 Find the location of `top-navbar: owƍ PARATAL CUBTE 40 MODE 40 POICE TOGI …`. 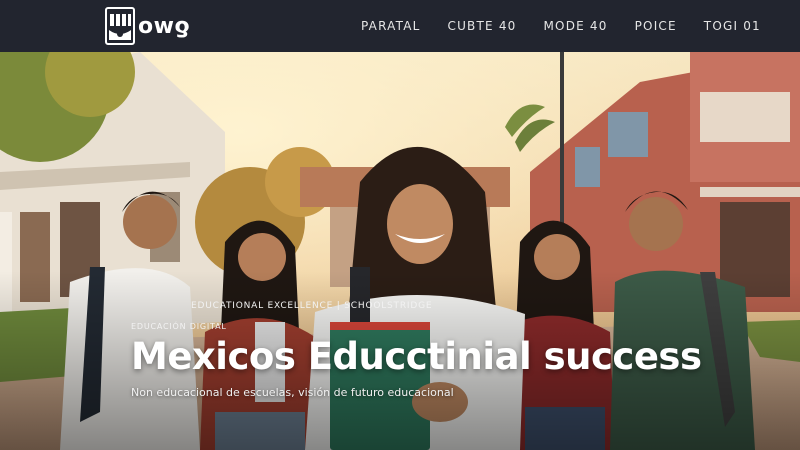

top-navbar: owƍ PARATAL CUBTE 40 MODE 40 POICE TOGI … is located at coordinates (400, 26).